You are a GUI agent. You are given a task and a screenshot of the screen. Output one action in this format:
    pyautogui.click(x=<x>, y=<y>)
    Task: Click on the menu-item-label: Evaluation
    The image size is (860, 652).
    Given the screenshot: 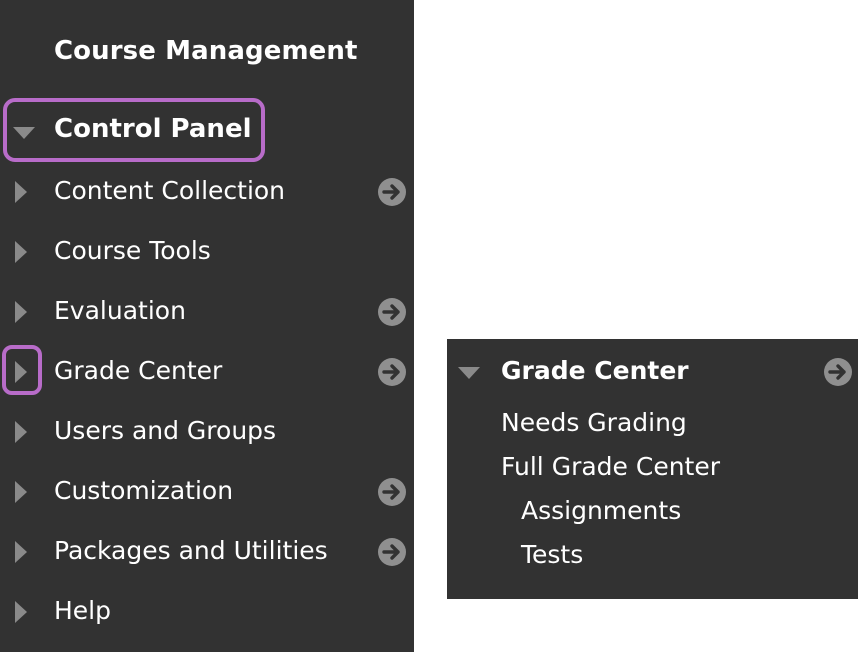 What is the action you would take?
    pyautogui.click(x=120, y=310)
    